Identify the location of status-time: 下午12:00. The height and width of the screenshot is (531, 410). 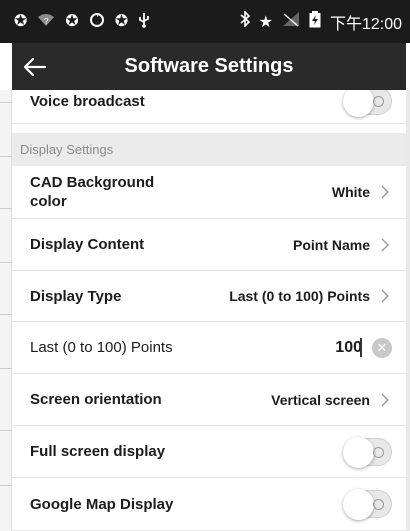
(365, 24).